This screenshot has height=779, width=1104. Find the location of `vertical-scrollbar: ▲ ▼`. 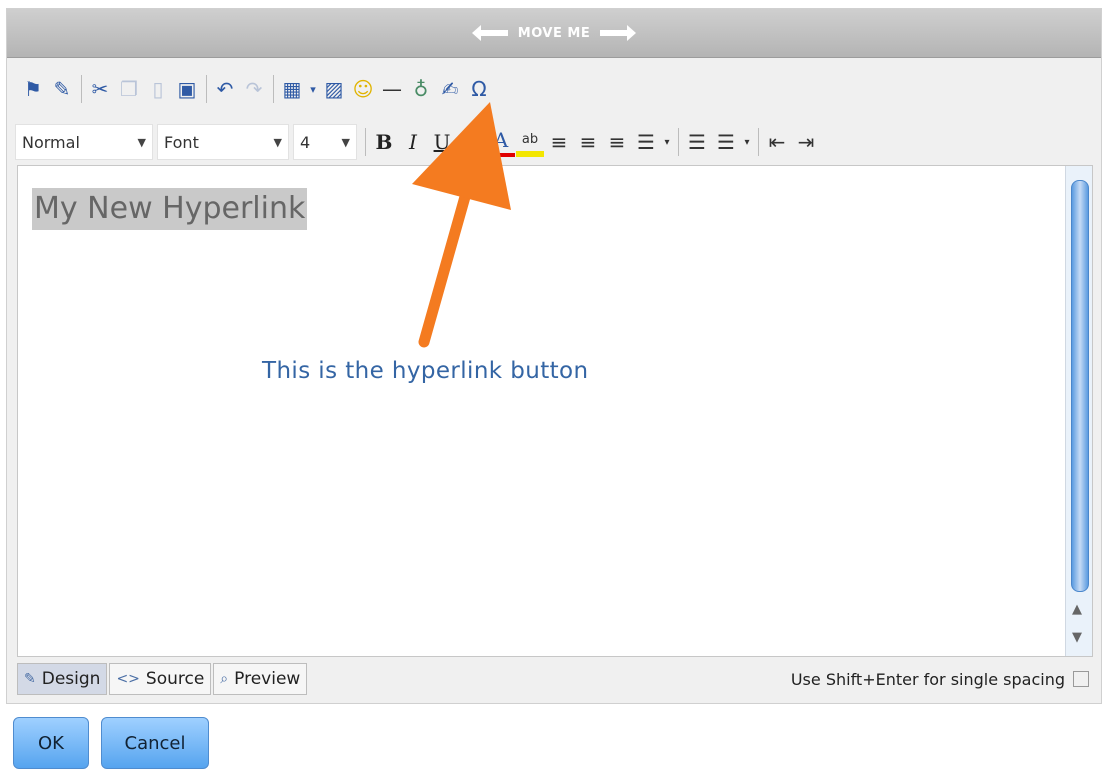

vertical-scrollbar: ▲ ▼ is located at coordinates (1078, 411).